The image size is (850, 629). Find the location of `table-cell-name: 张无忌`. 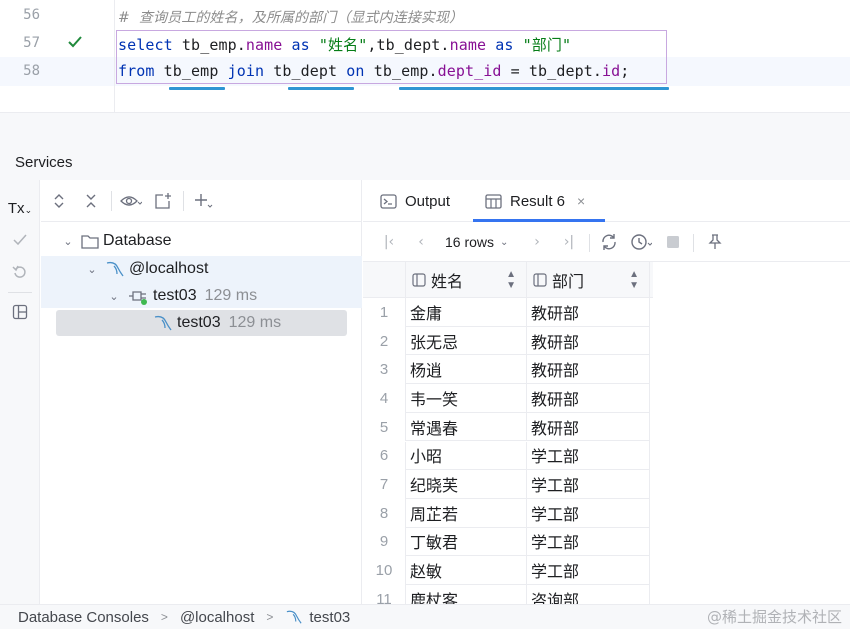

table-cell-name: 张无忌 is located at coordinates (465, 341).